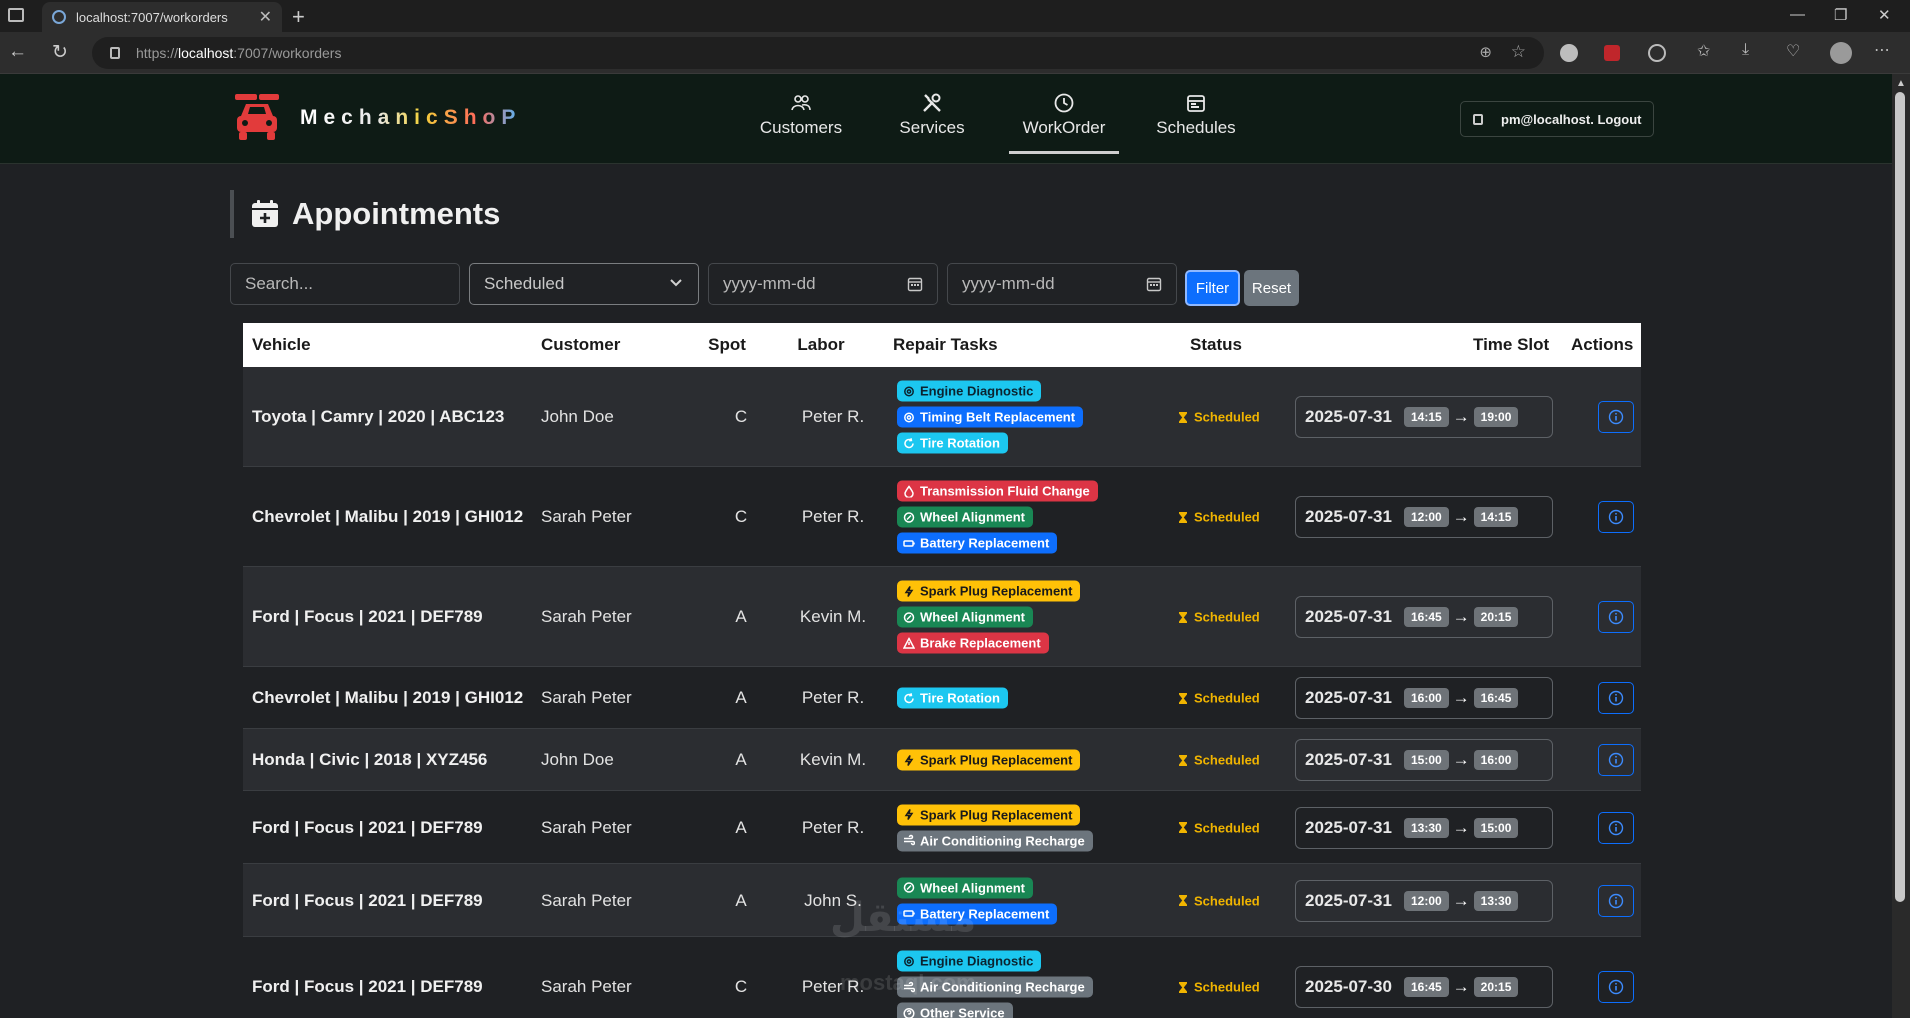 The image size is (1910, 1018). Describe the element at coordinates (1424, 760) in the screenshot. I see `time-slot: 2025-07-31 15:00 → 16:00` at that location.